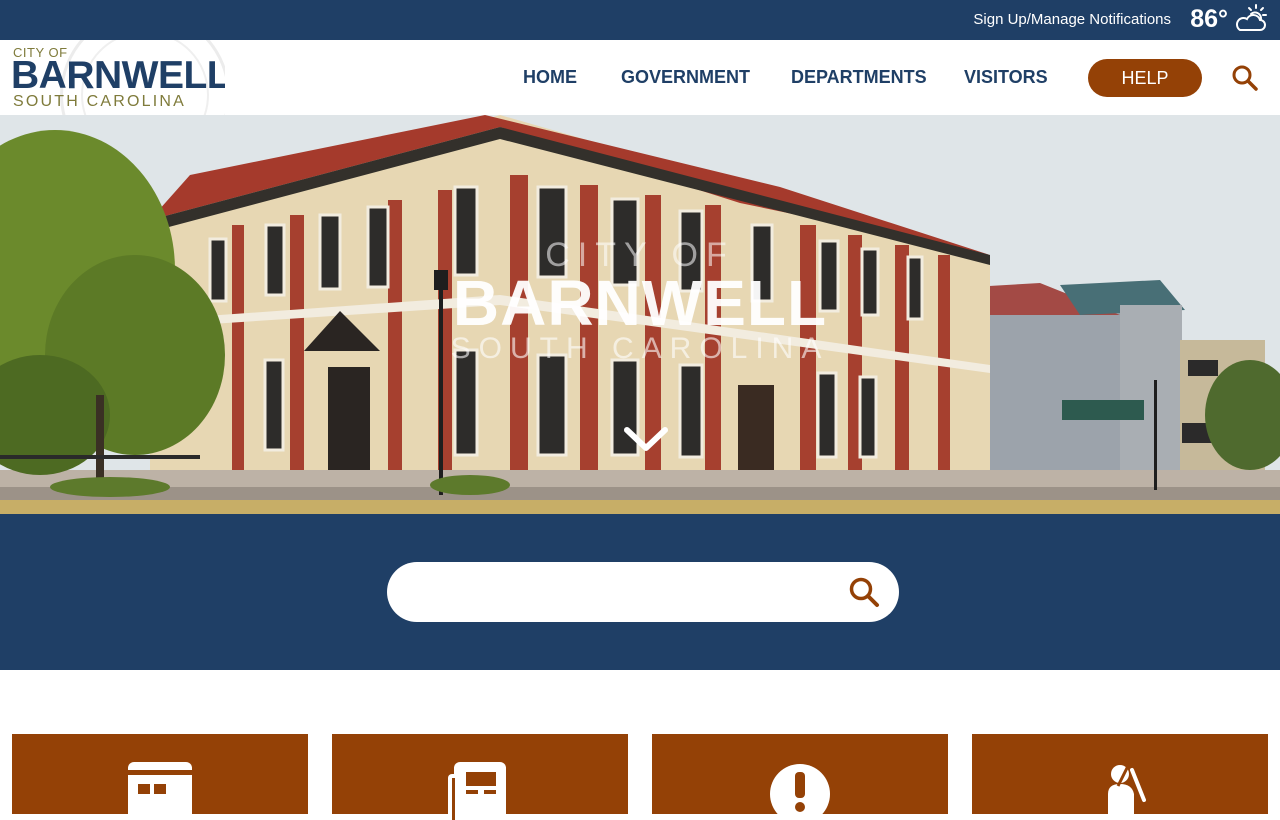 This screenshot has height=820, width=1280. What do you see at coordinates (646, 439) in the screenshot?
I see `chevron-down-icon` at bounding box center [646, 439].